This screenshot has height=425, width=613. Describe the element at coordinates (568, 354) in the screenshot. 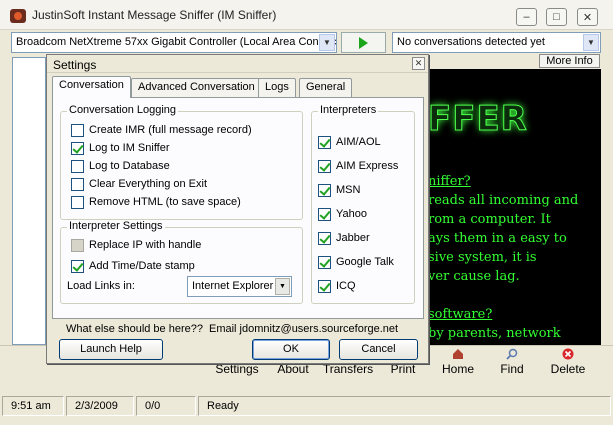

I see `delete-icon` at that location.